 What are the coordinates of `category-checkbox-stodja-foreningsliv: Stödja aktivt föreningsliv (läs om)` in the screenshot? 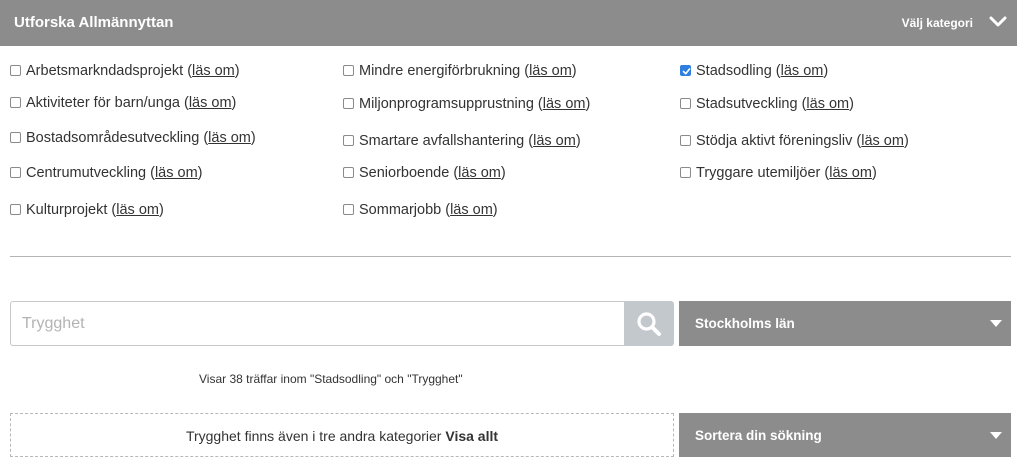 It's located at (794, 141).